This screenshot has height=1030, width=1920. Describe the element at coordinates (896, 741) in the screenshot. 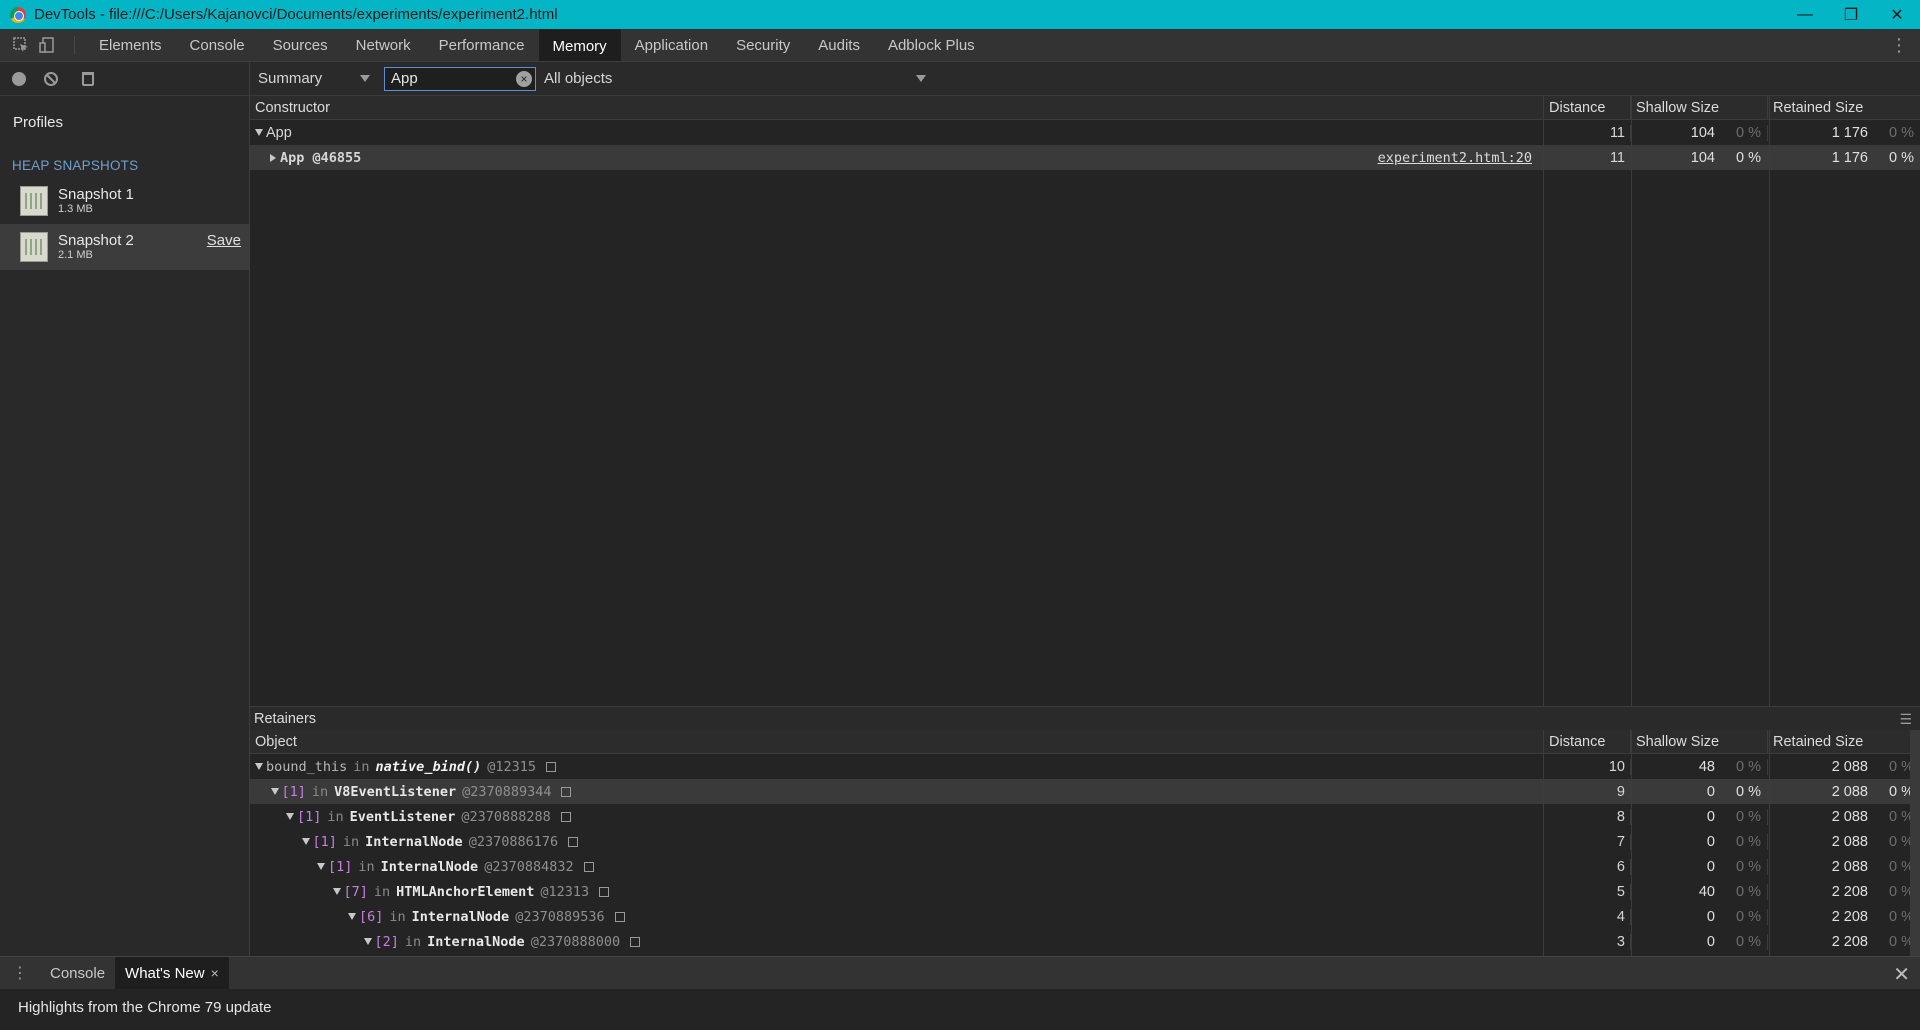

I see `object-header: Object` at that location.